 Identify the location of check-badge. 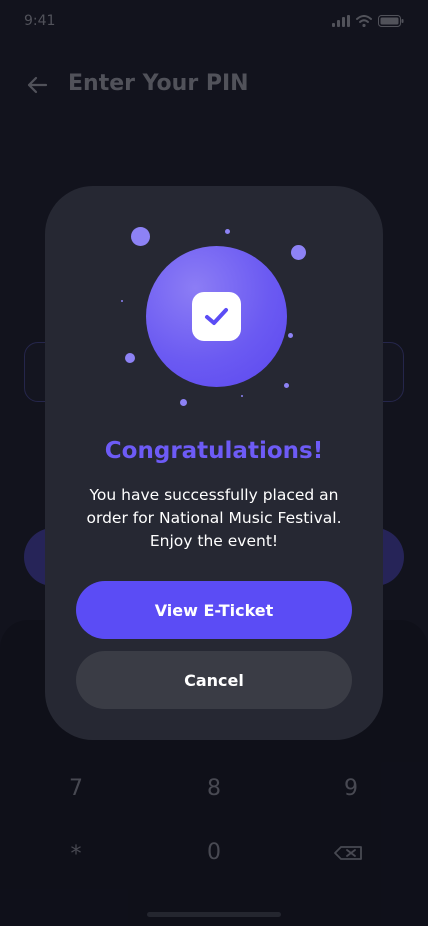
(216, 316).